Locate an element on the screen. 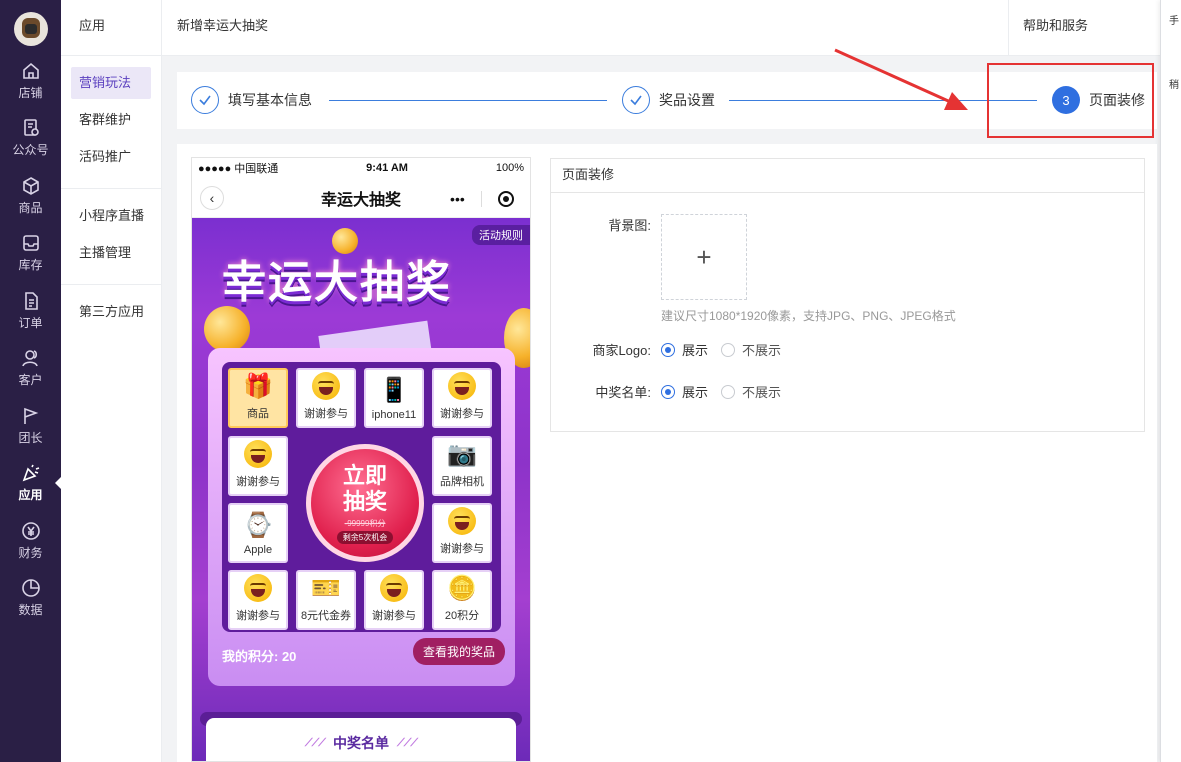  nav-item-store: 店铺 is located at coordinates (30, 81).